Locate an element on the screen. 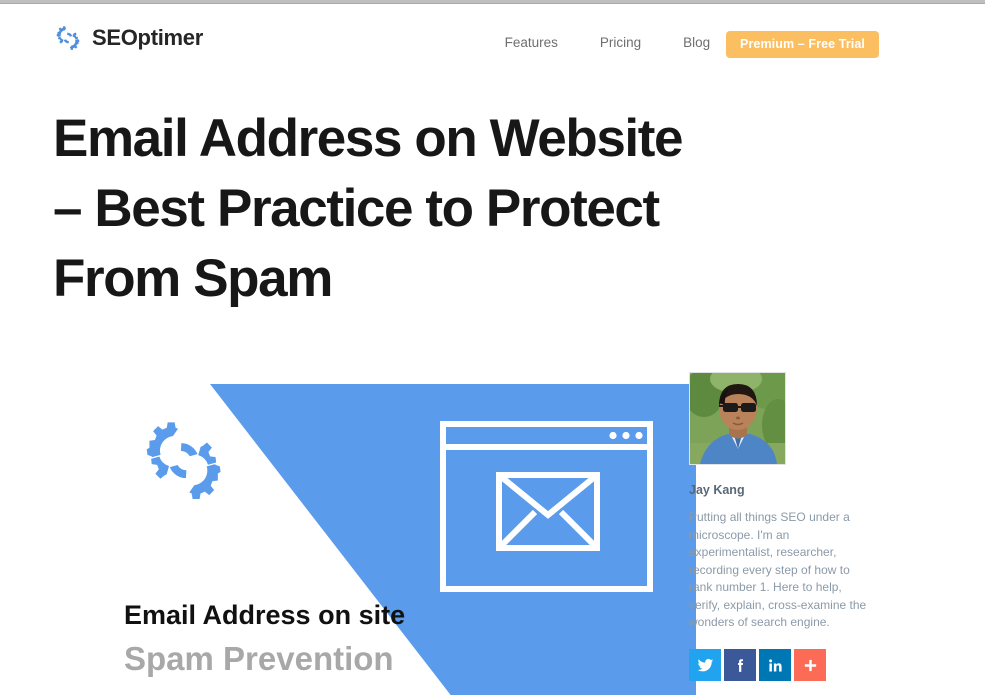 This screenshot has width=985, height=695. avatar is located at coordinates (737, 418).